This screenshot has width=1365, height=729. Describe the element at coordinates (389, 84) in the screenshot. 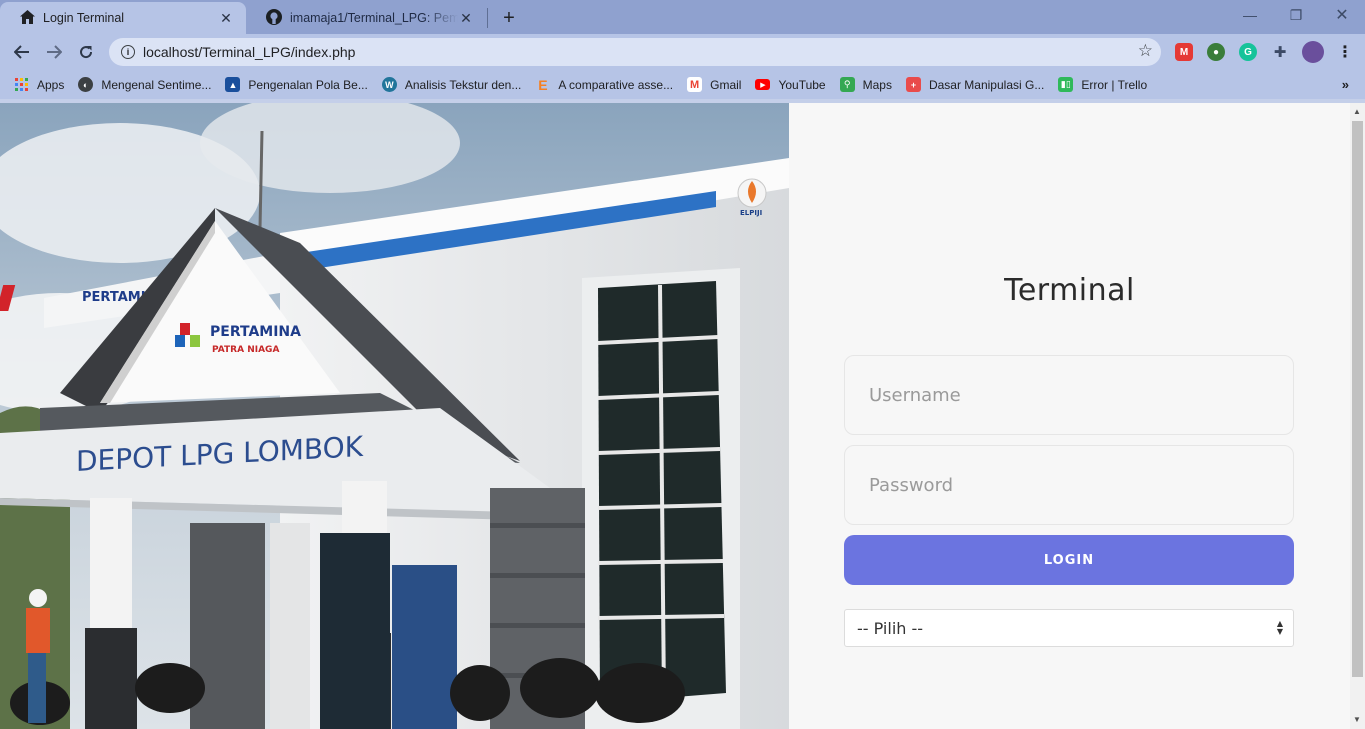

I see `wordpress-icon: W` at that location.